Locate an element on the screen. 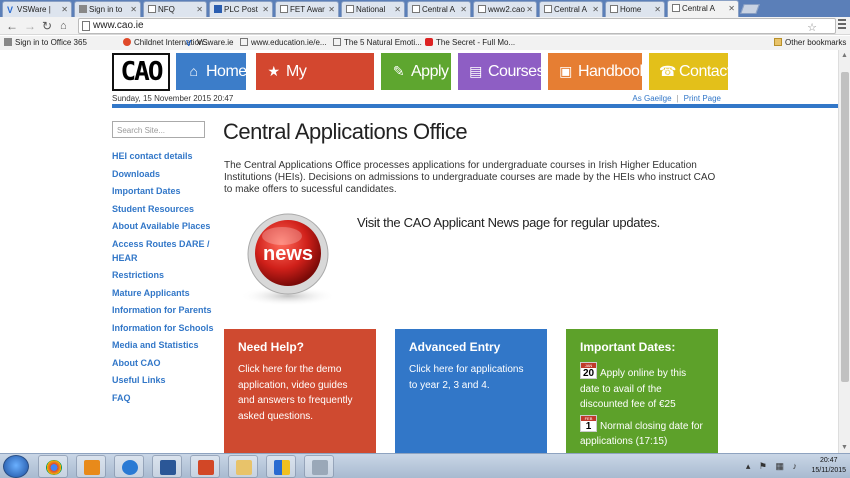  media-player-icon is located at coordinates (91, 466).